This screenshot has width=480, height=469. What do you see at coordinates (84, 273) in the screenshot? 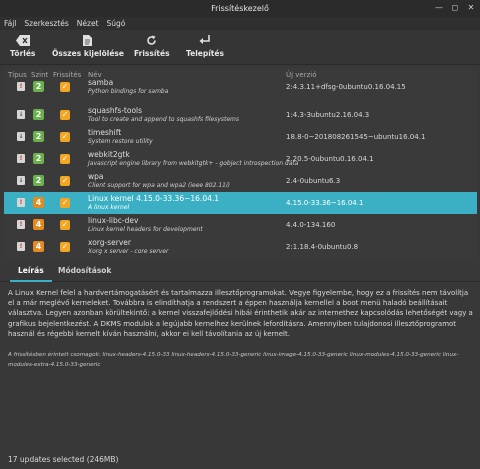
I see `tab-changes: Módosítások` at bounding box center [84, 273].